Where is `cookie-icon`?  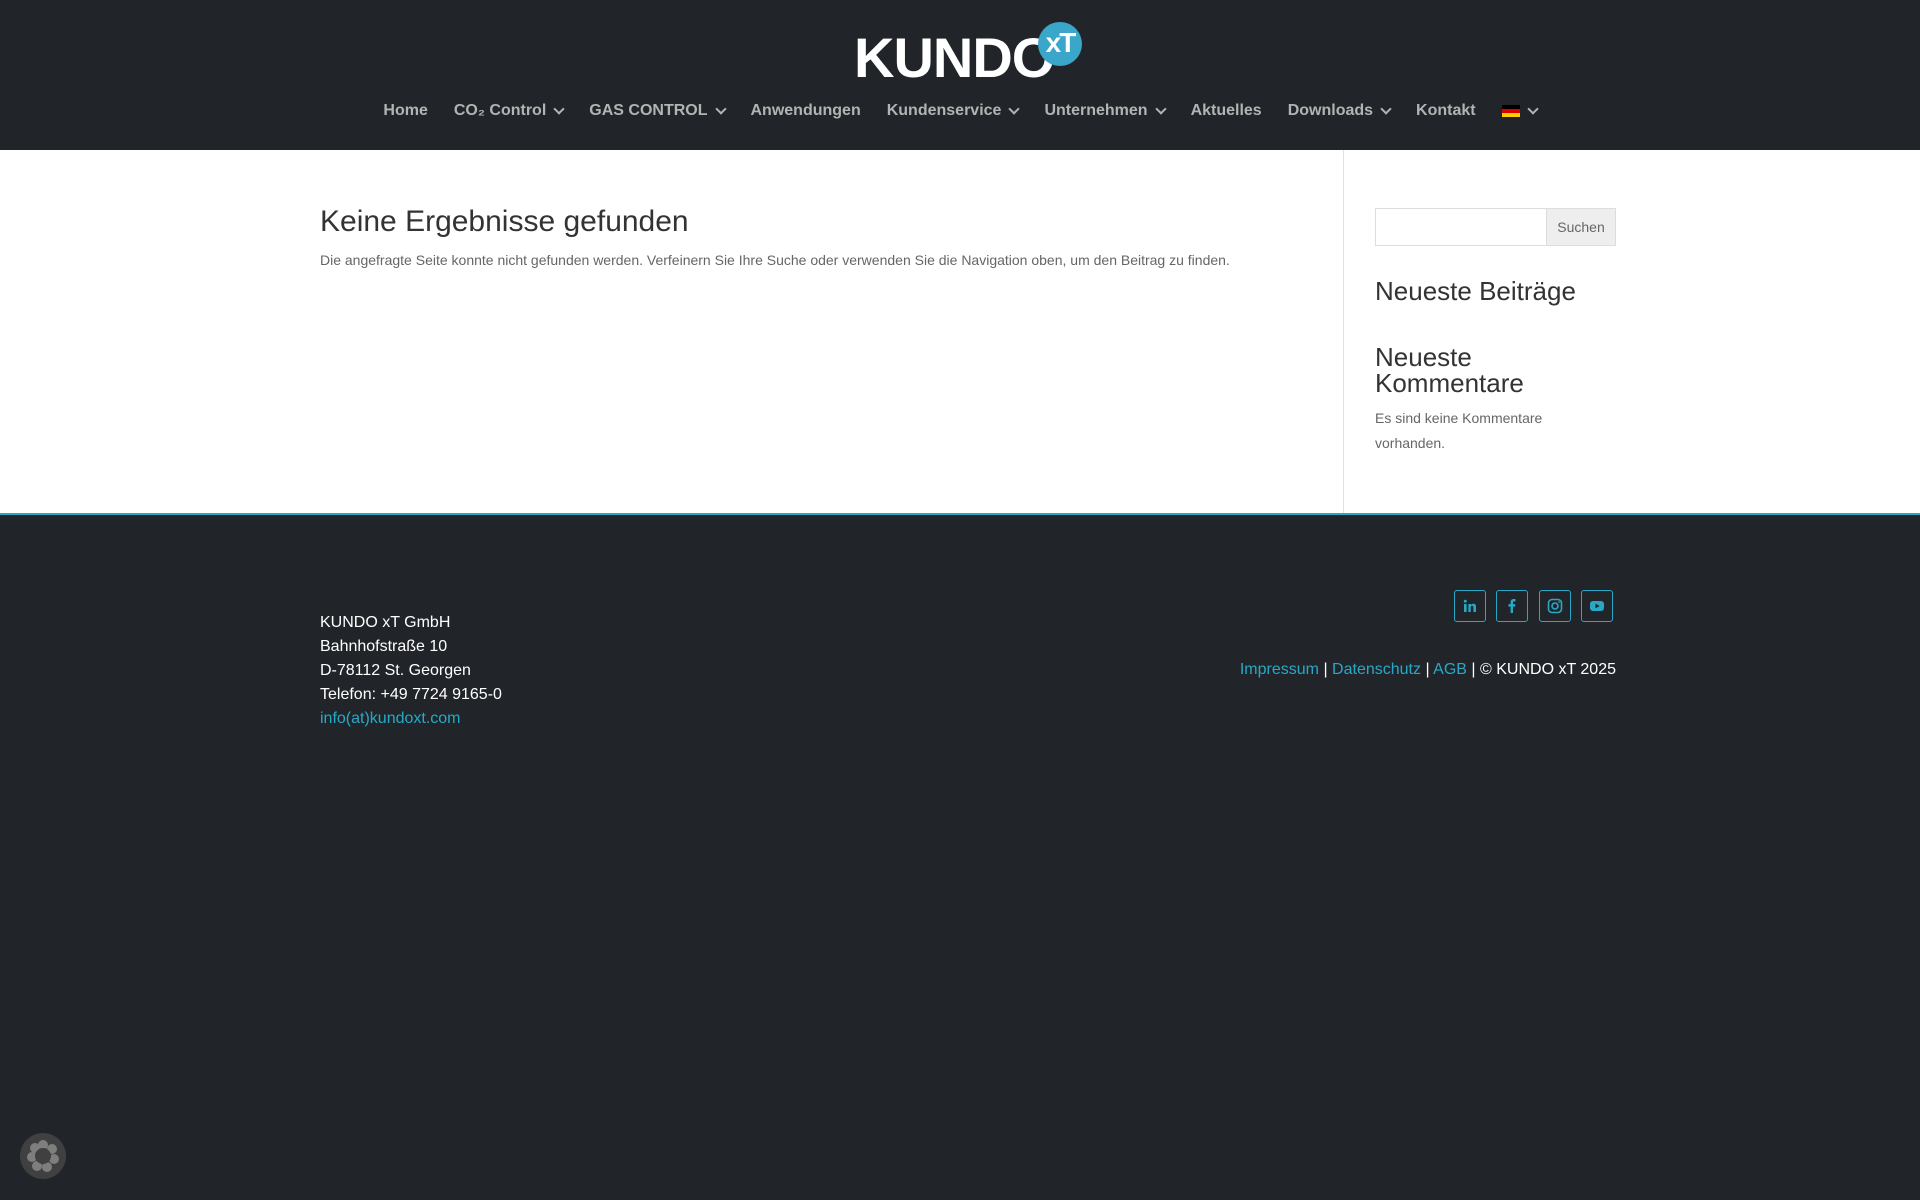
cookie-icon is located at coordinates (43, 1156).